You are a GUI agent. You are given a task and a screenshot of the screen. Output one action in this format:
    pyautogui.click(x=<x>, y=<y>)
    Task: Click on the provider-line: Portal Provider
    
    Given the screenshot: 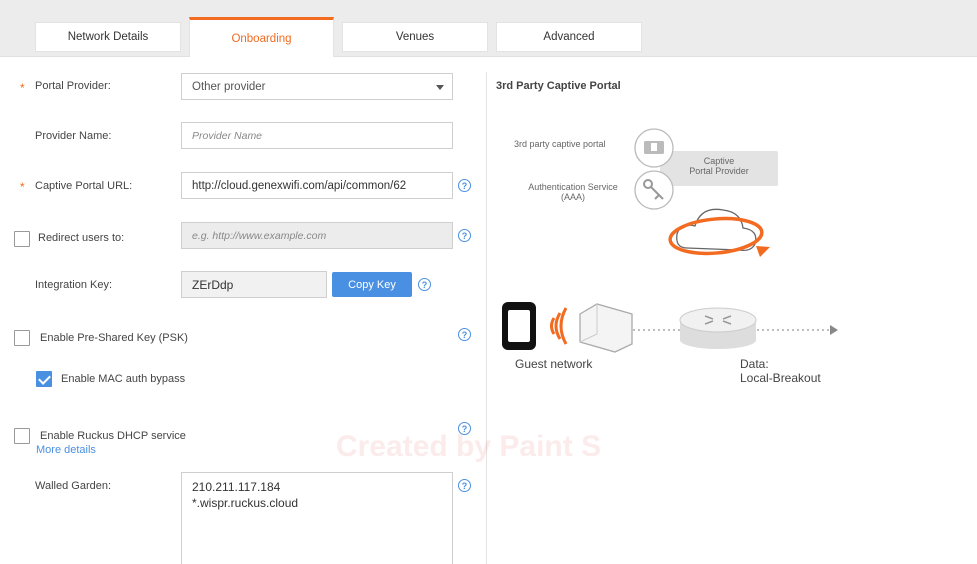 What is the action you would take?
    pyautogui.click(x=719, y=171)
    